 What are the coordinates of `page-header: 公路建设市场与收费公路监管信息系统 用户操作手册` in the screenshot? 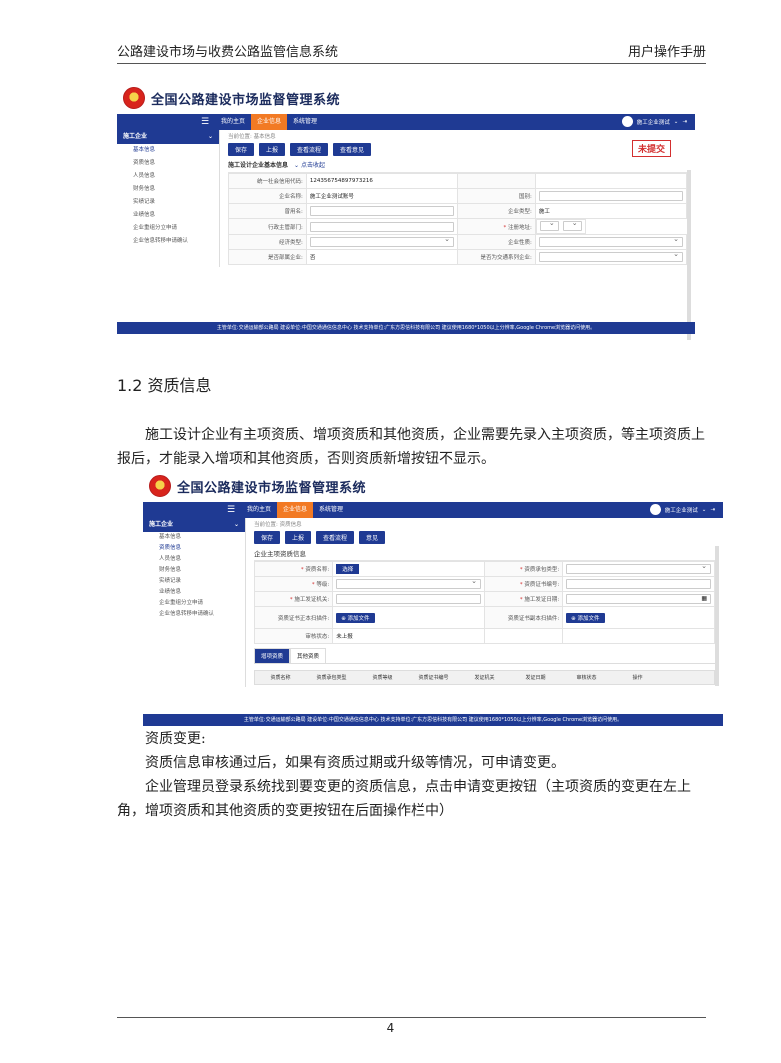 It's located at (411, 52).